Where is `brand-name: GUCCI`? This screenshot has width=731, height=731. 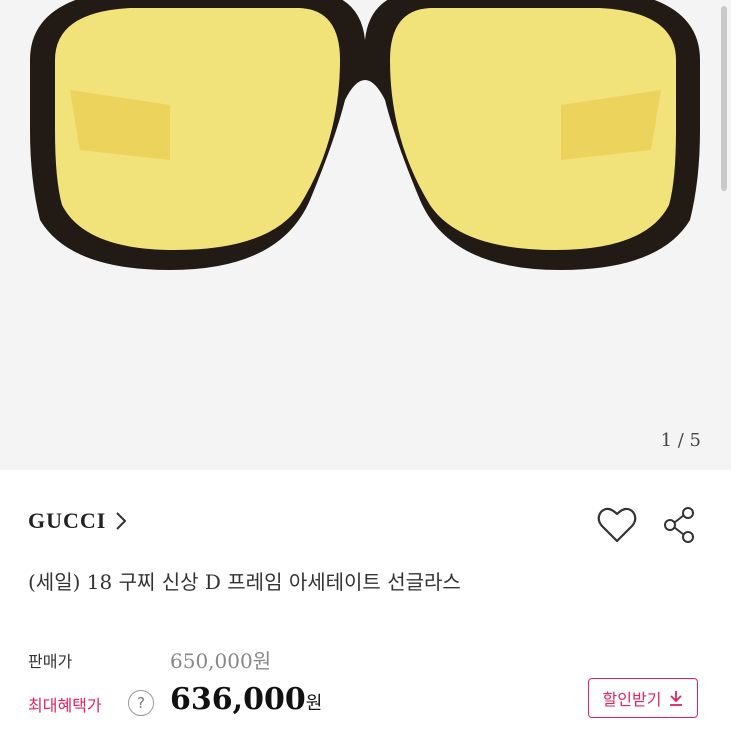
brand-name: GUCCI is located at coordinates (67, 520).